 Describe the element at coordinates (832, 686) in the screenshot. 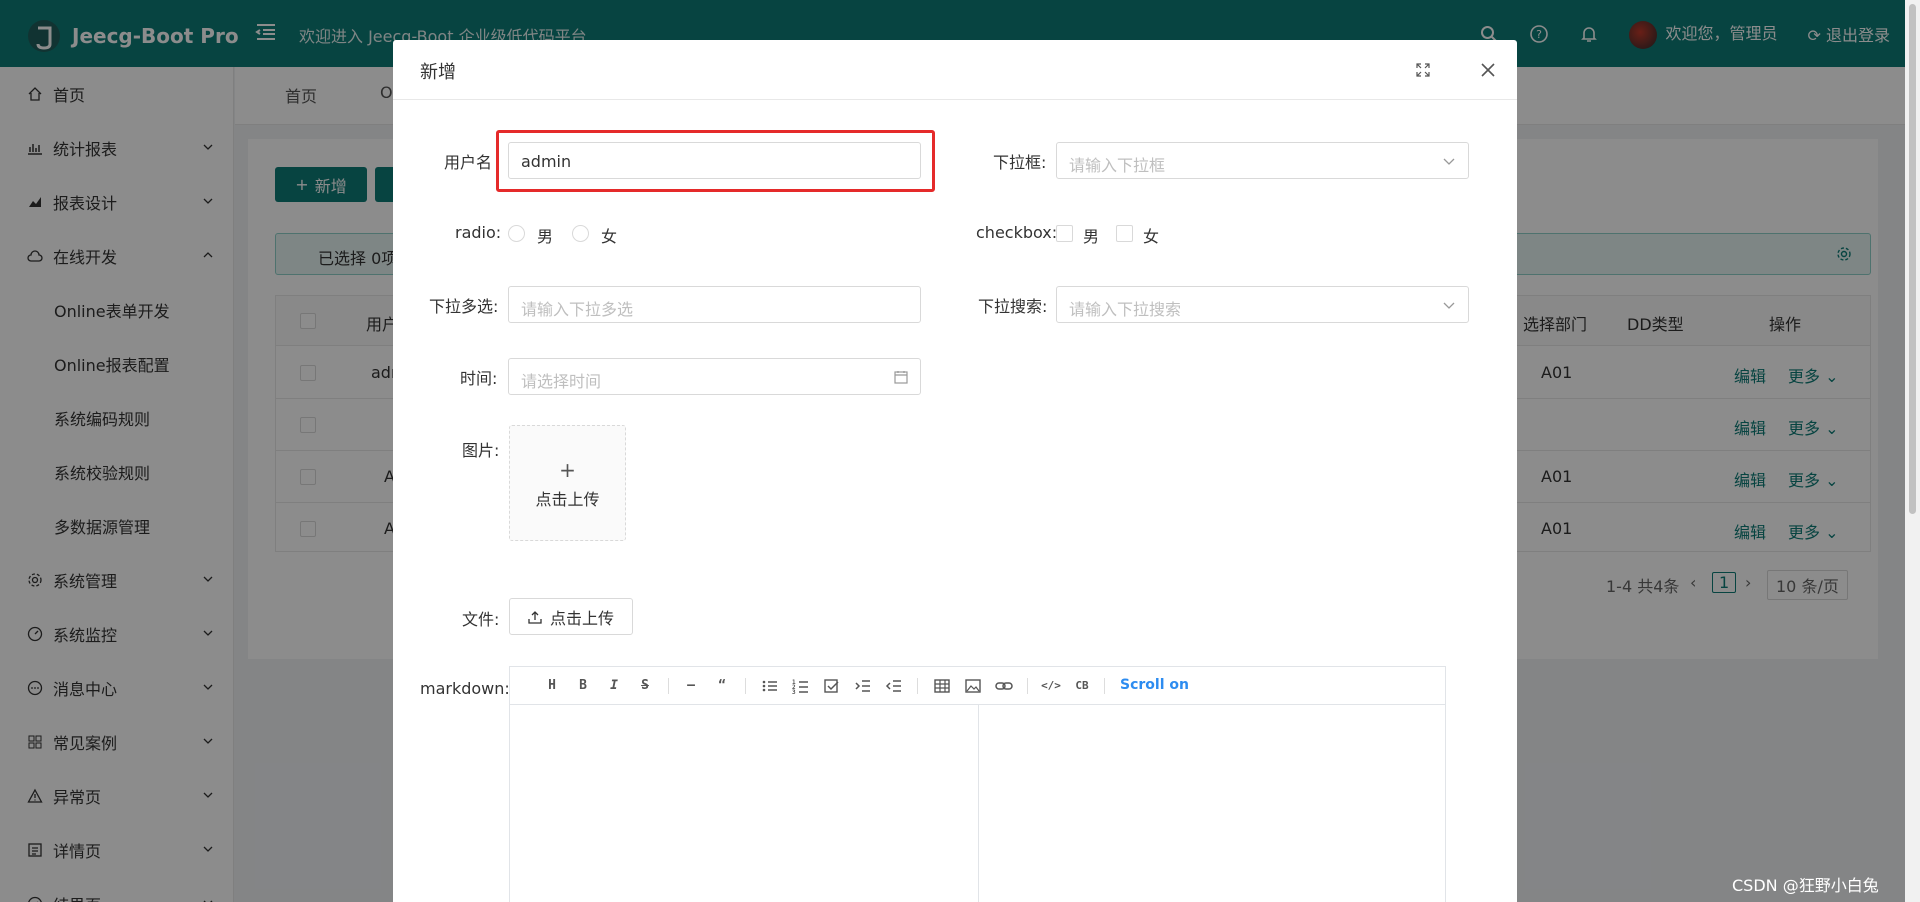

I see `check-list-icon` at that location.